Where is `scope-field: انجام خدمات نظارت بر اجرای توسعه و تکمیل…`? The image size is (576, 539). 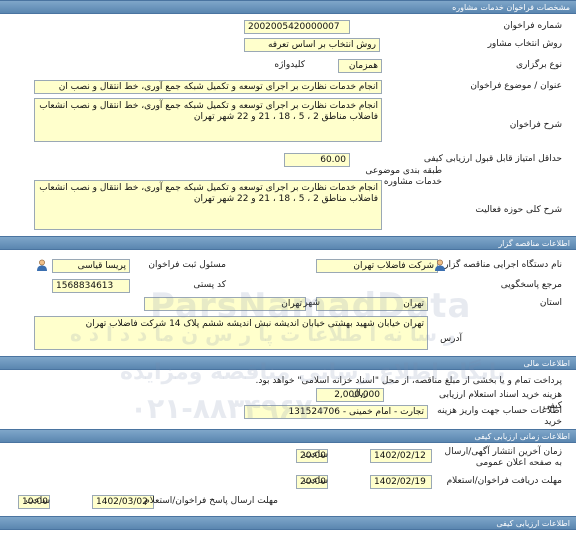
scope-field: انجام خدمات نظارت بر اجرای توسعه و تکمیل… is located at coordinates (208, 205).